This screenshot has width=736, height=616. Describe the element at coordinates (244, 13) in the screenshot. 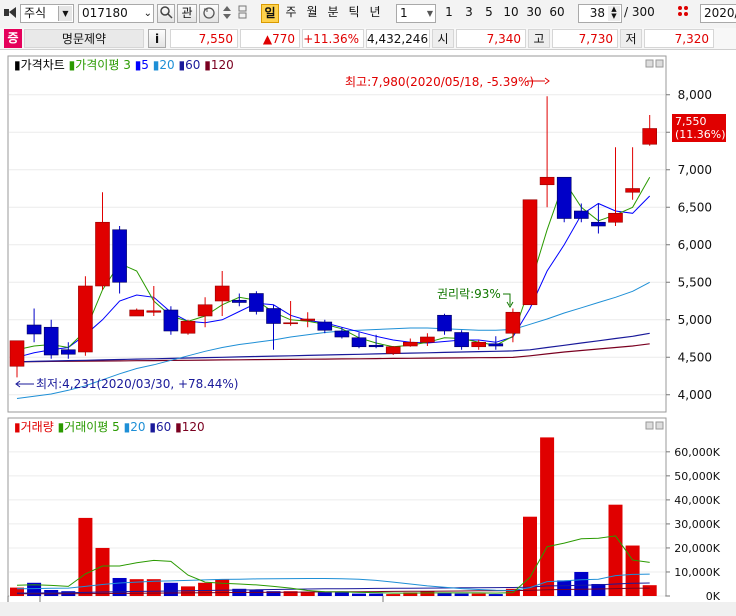

I see `split-icon` at that location.